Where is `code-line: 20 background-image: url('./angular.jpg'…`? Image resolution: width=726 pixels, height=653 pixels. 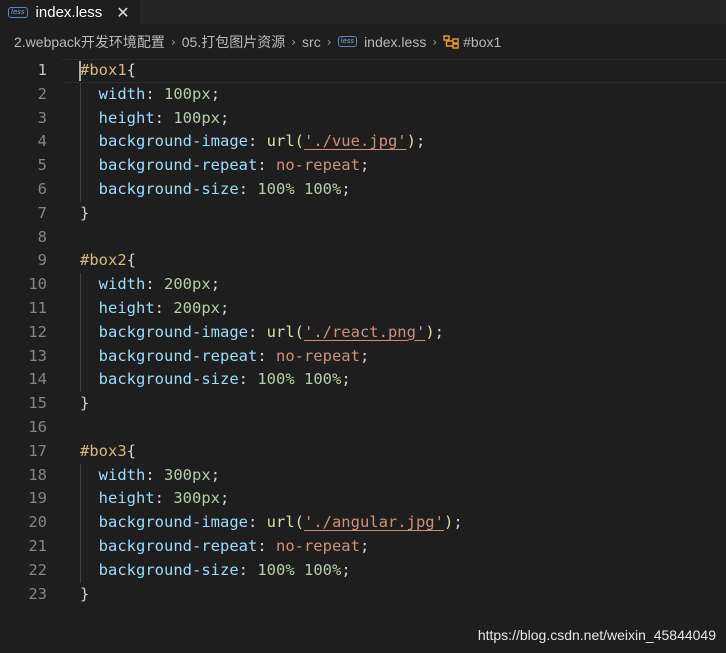
code-line: 20 background-image: url('./angular.jpg'… is located at coordinates (363, 523).